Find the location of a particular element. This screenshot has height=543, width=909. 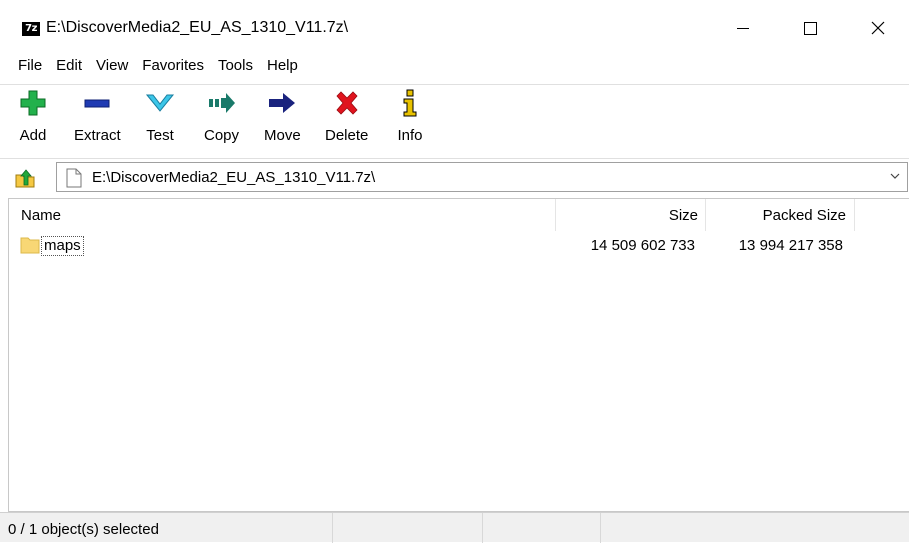

up-folder-button is located at coordinates (25, 178).